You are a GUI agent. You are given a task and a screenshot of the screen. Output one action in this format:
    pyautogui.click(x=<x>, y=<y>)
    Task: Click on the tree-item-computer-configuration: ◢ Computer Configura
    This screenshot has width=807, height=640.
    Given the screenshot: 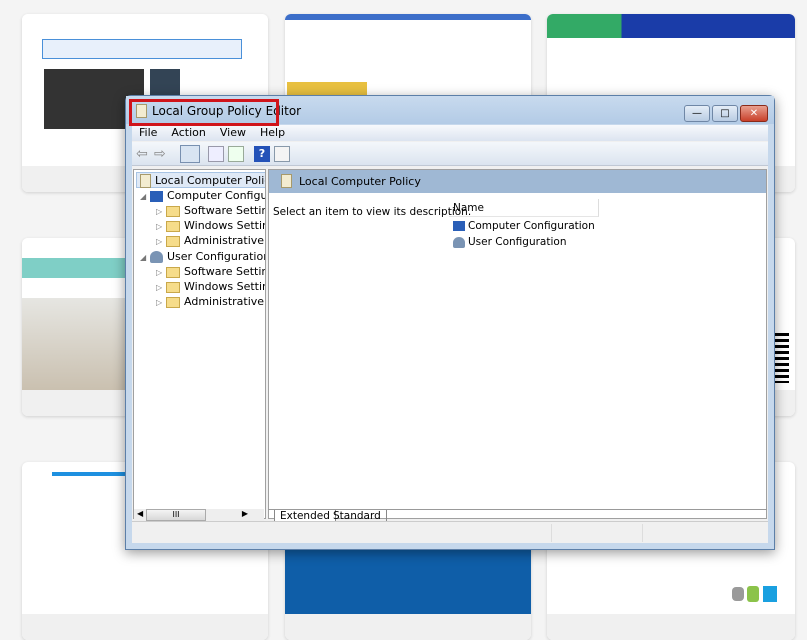 What is the action you would take?
    pyautogui.click(x=202, y=196)
    